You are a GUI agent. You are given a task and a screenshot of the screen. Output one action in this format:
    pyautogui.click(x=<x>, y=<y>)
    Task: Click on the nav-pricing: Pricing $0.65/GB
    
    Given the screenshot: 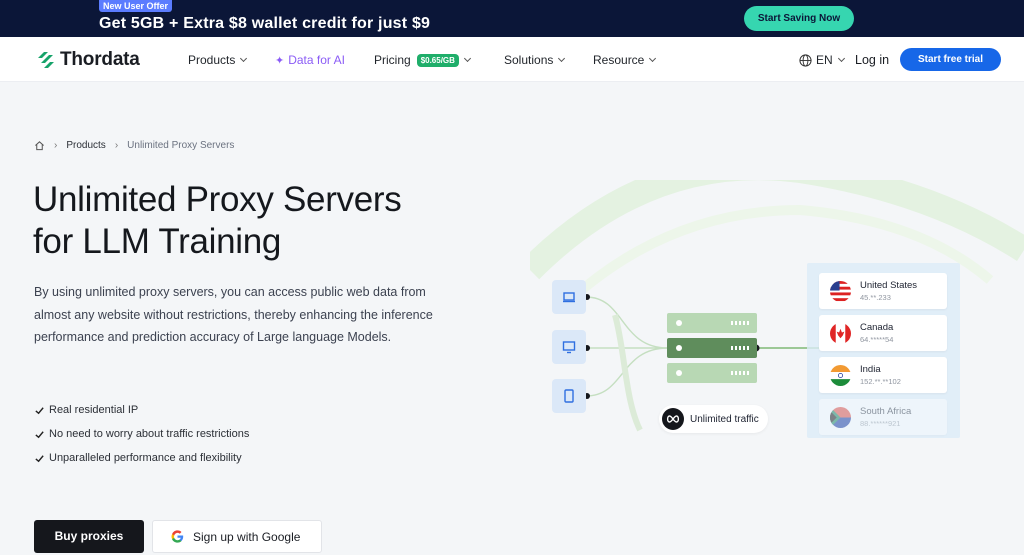 What is the action you would take?
    pyautogui.click(x=422, y=60)
    